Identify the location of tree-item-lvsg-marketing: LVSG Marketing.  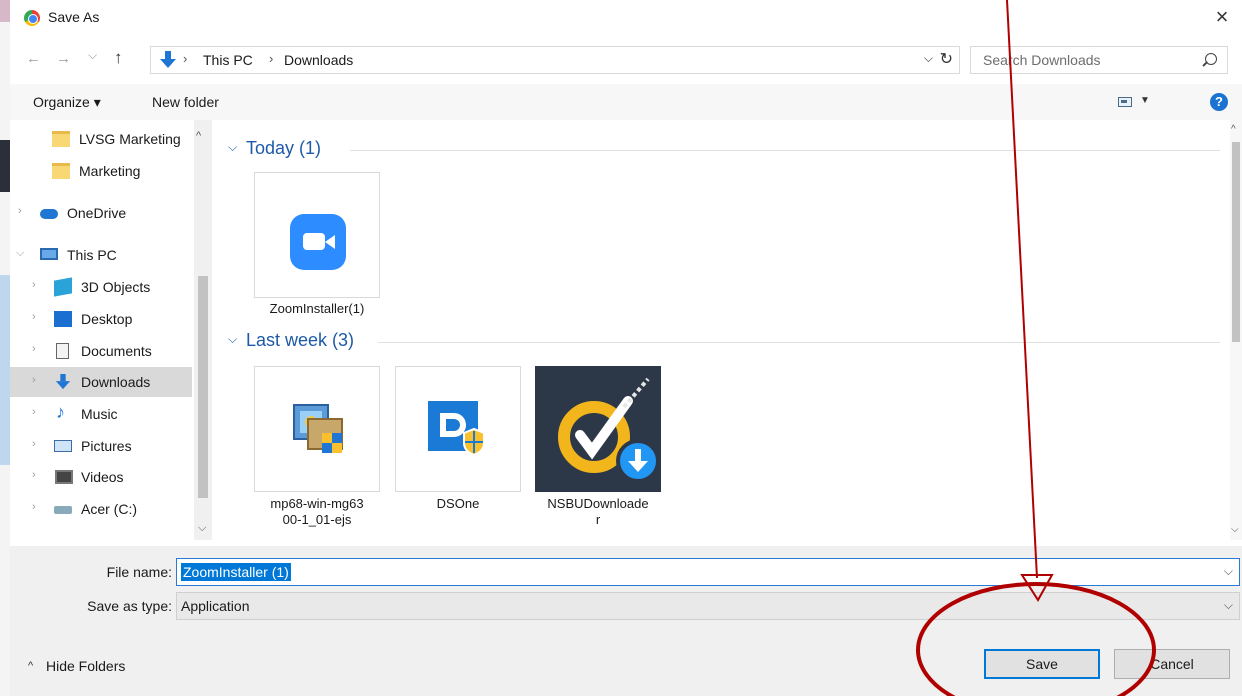
(101, 139).